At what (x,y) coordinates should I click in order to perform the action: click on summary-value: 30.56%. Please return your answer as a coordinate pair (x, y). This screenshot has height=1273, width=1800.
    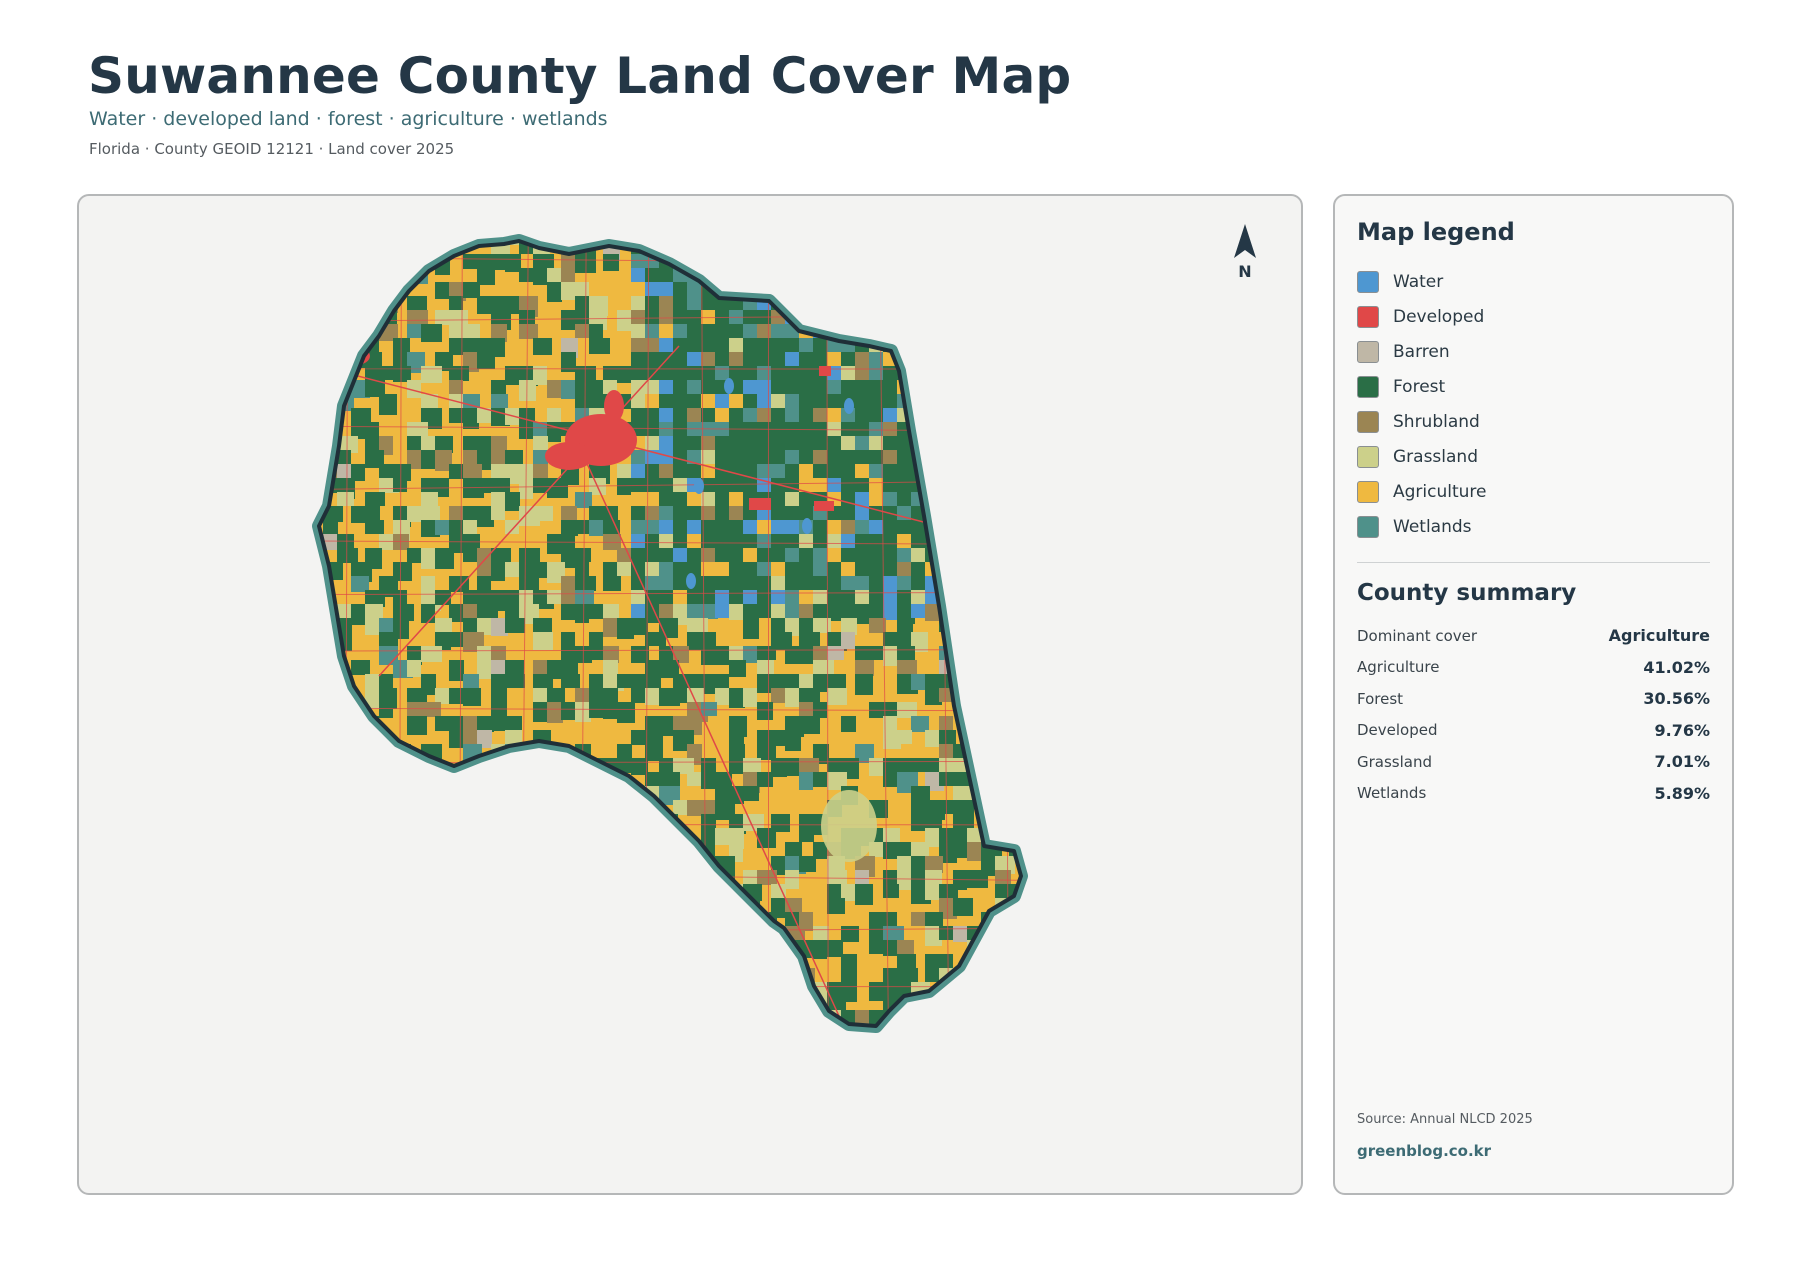
    Looking at the image, I should click on (1676, 699).